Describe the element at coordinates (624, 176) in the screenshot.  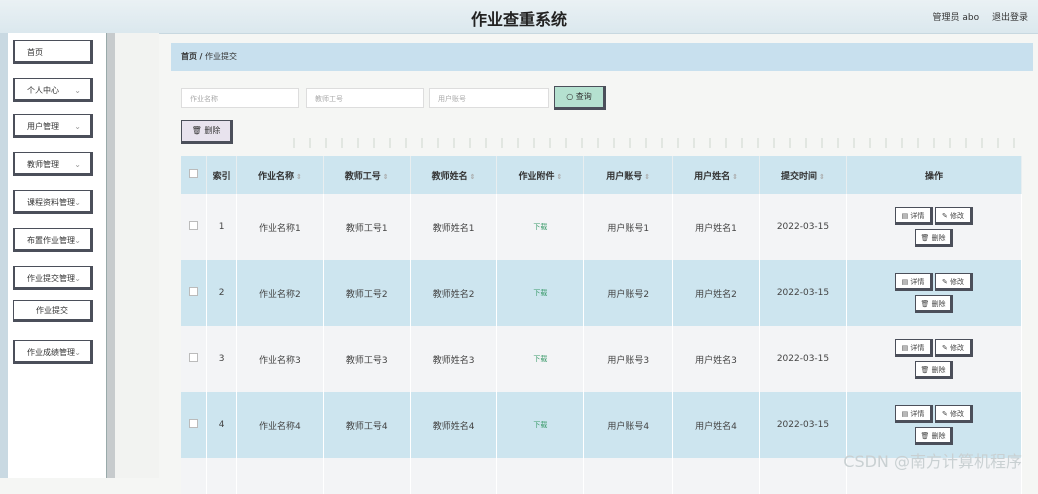
I see `header-label: 用户账号` at that location.